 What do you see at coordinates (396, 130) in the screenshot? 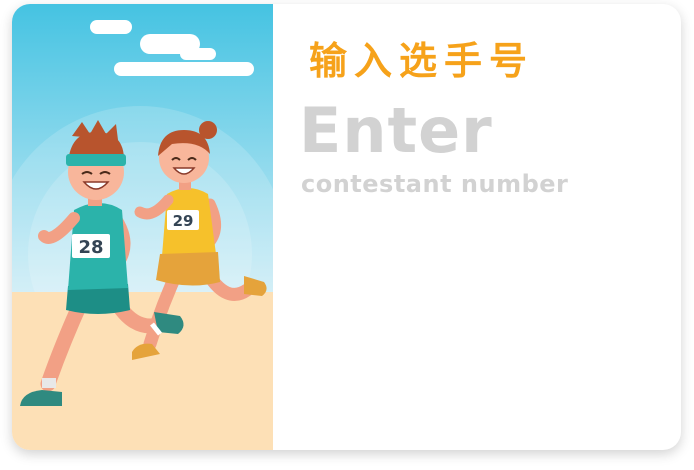
I see `prompt-title-en: Enter` at bounding box center [396, 130].